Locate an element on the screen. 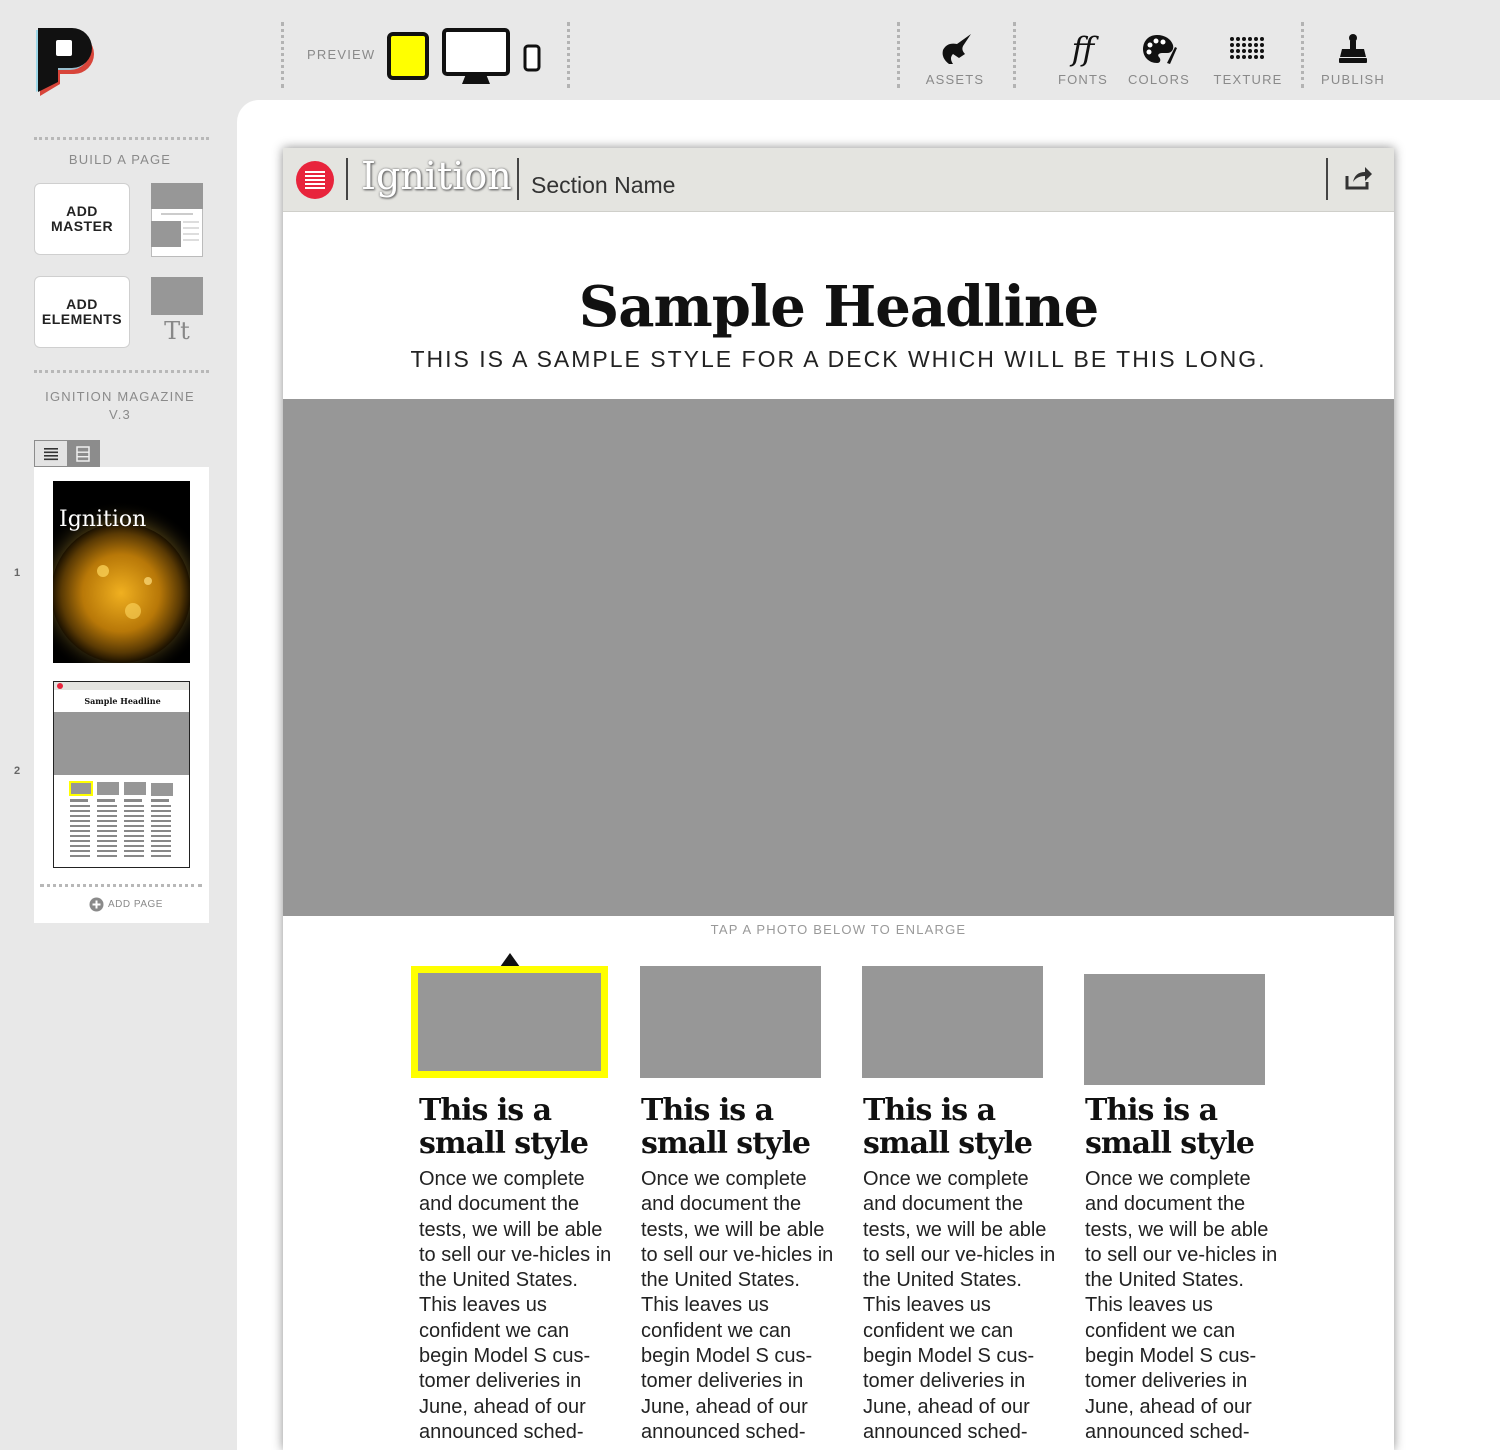 This screenshot has height=1450, width=1500. app-logo-icon is located at coordinates (65, 61).